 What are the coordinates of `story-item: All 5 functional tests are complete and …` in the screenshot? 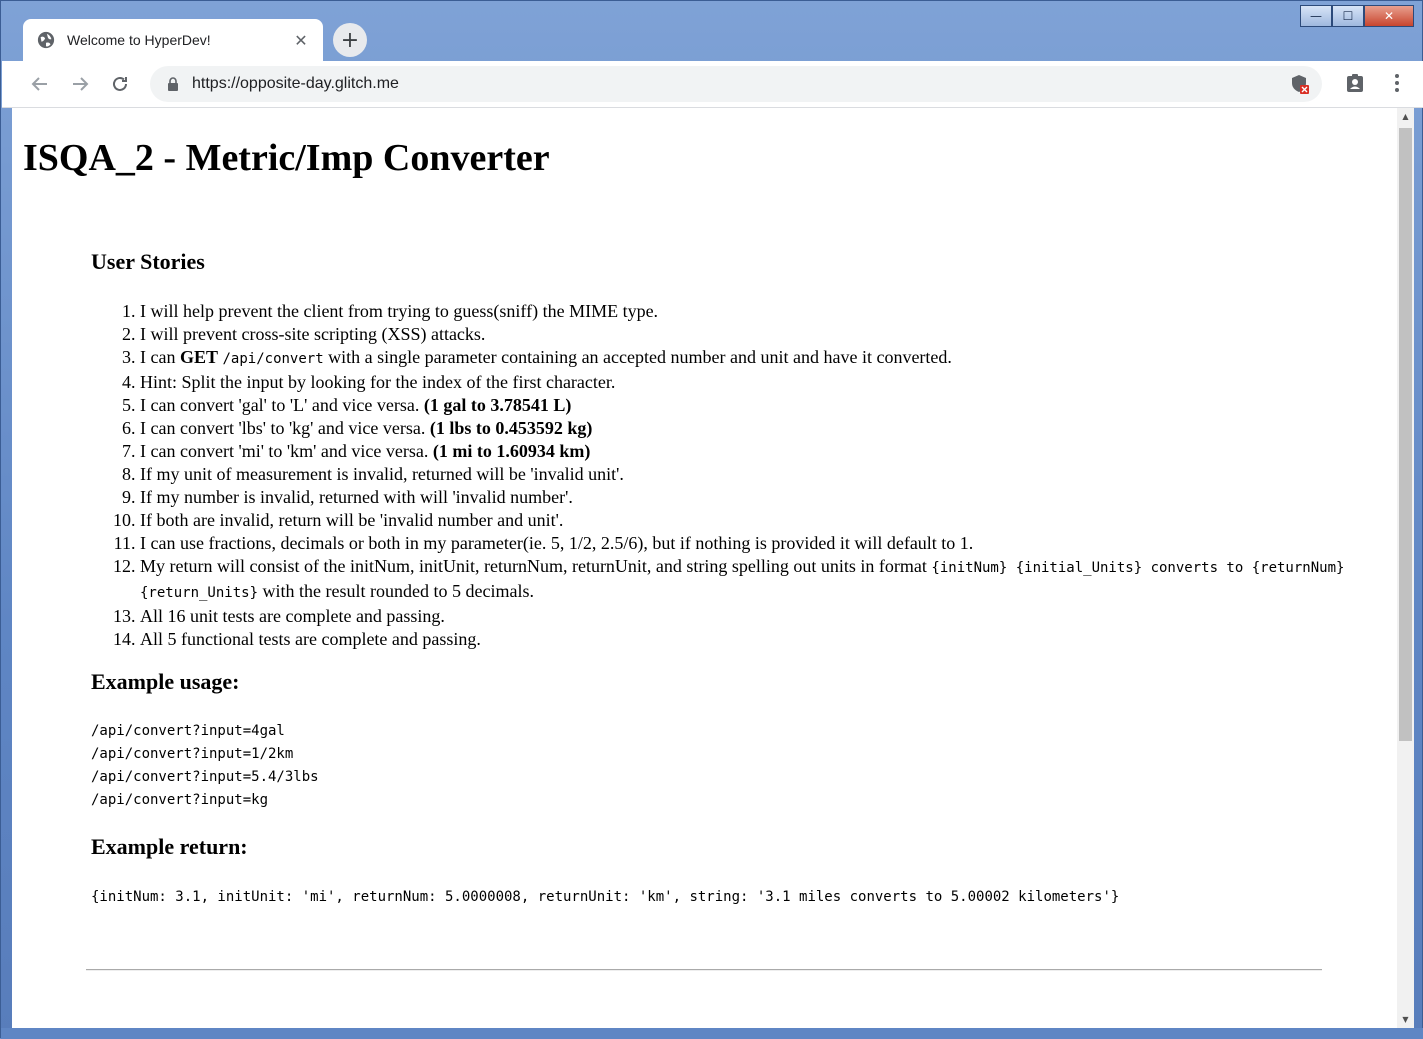 It's located at (760, 639).